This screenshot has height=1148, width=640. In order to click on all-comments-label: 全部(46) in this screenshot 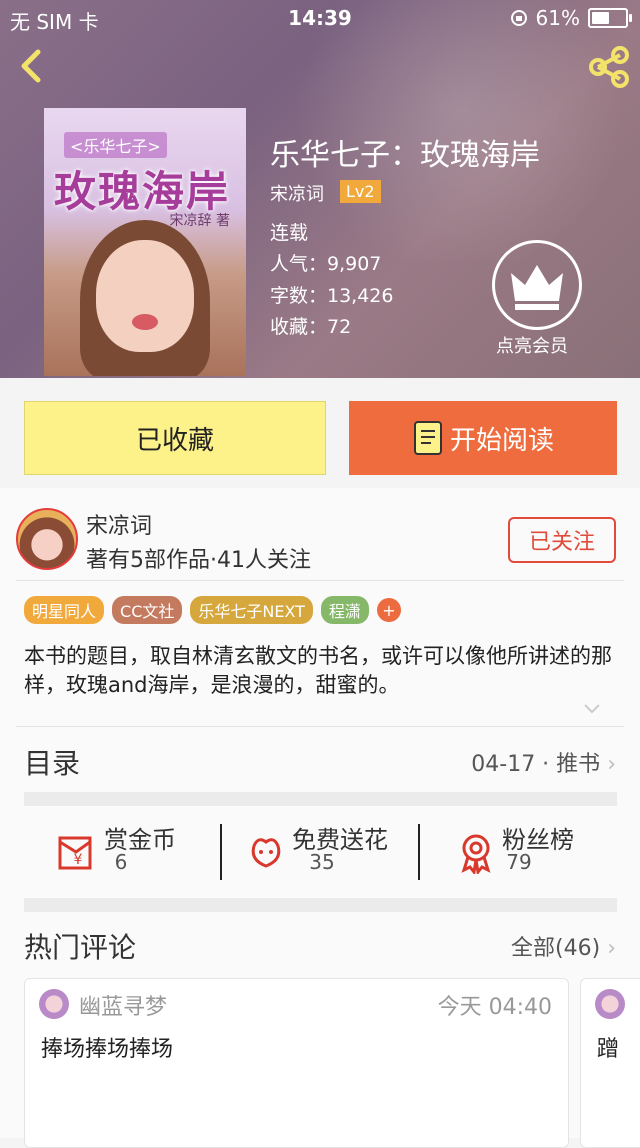, I will do `click(556, 948)`.